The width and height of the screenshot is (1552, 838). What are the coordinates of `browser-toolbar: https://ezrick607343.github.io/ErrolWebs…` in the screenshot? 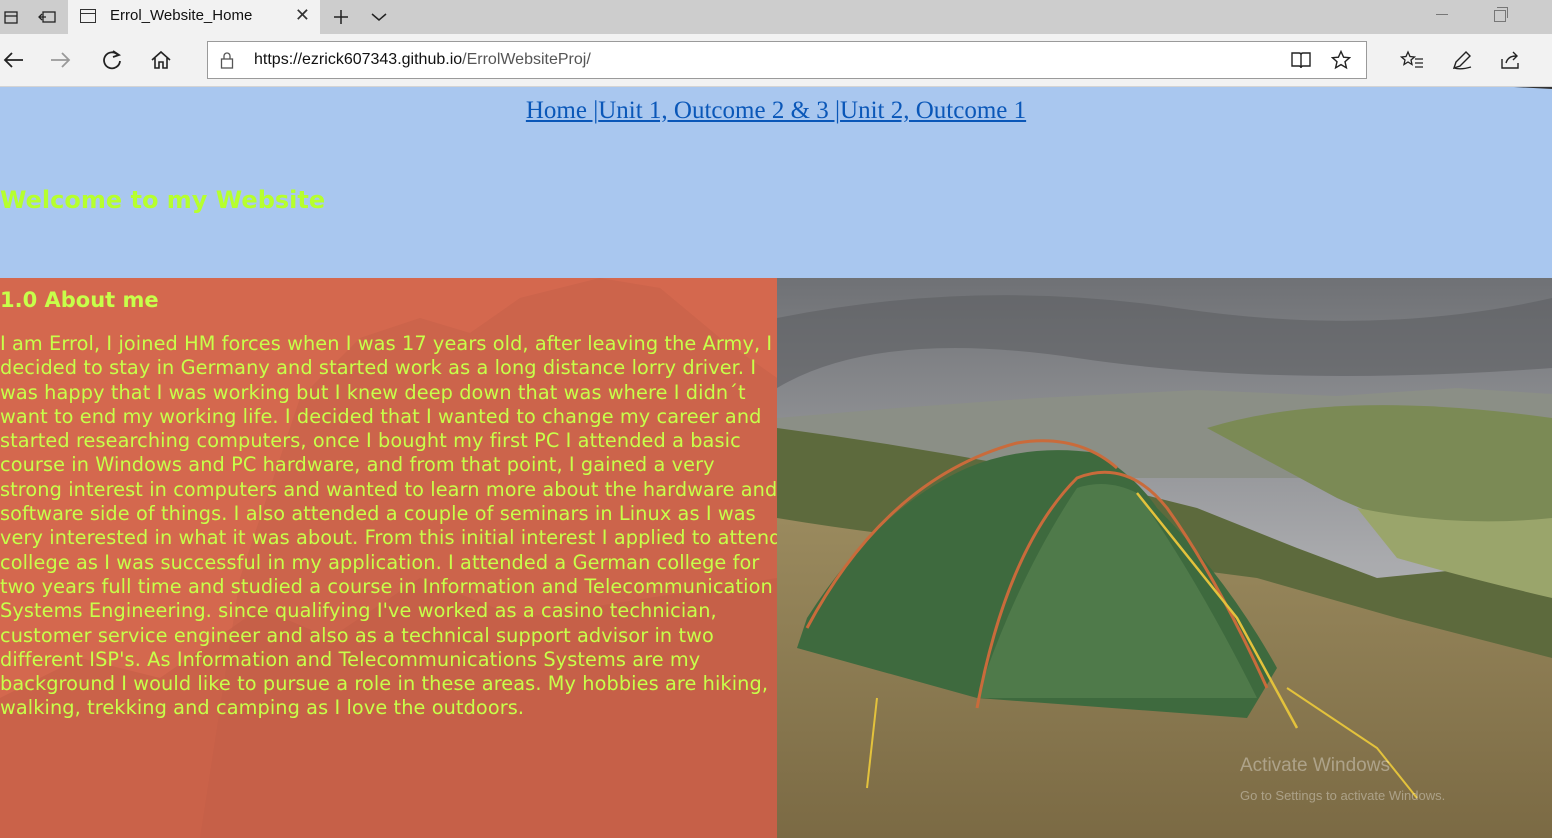 It's located at (776, 60).